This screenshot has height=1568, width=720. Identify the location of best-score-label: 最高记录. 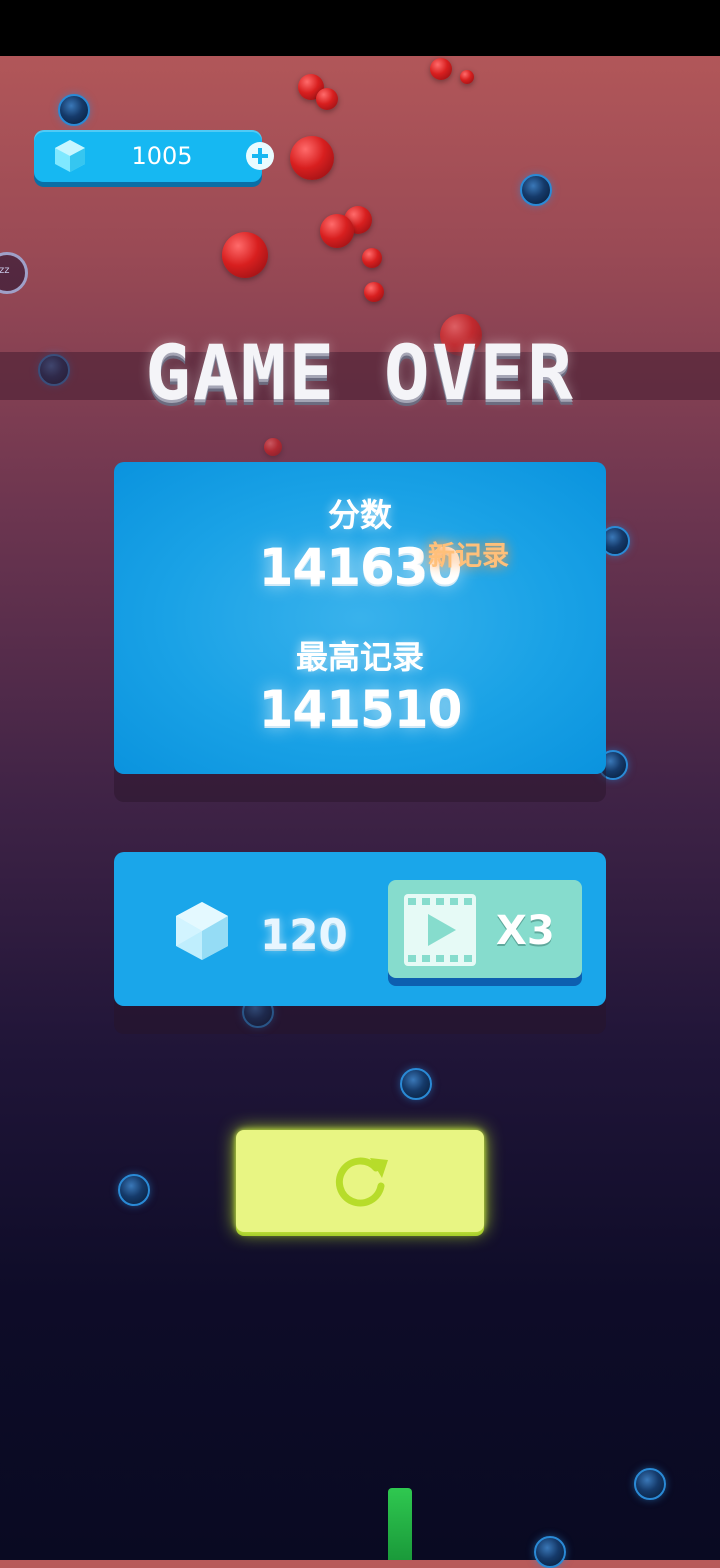
(359, 657).